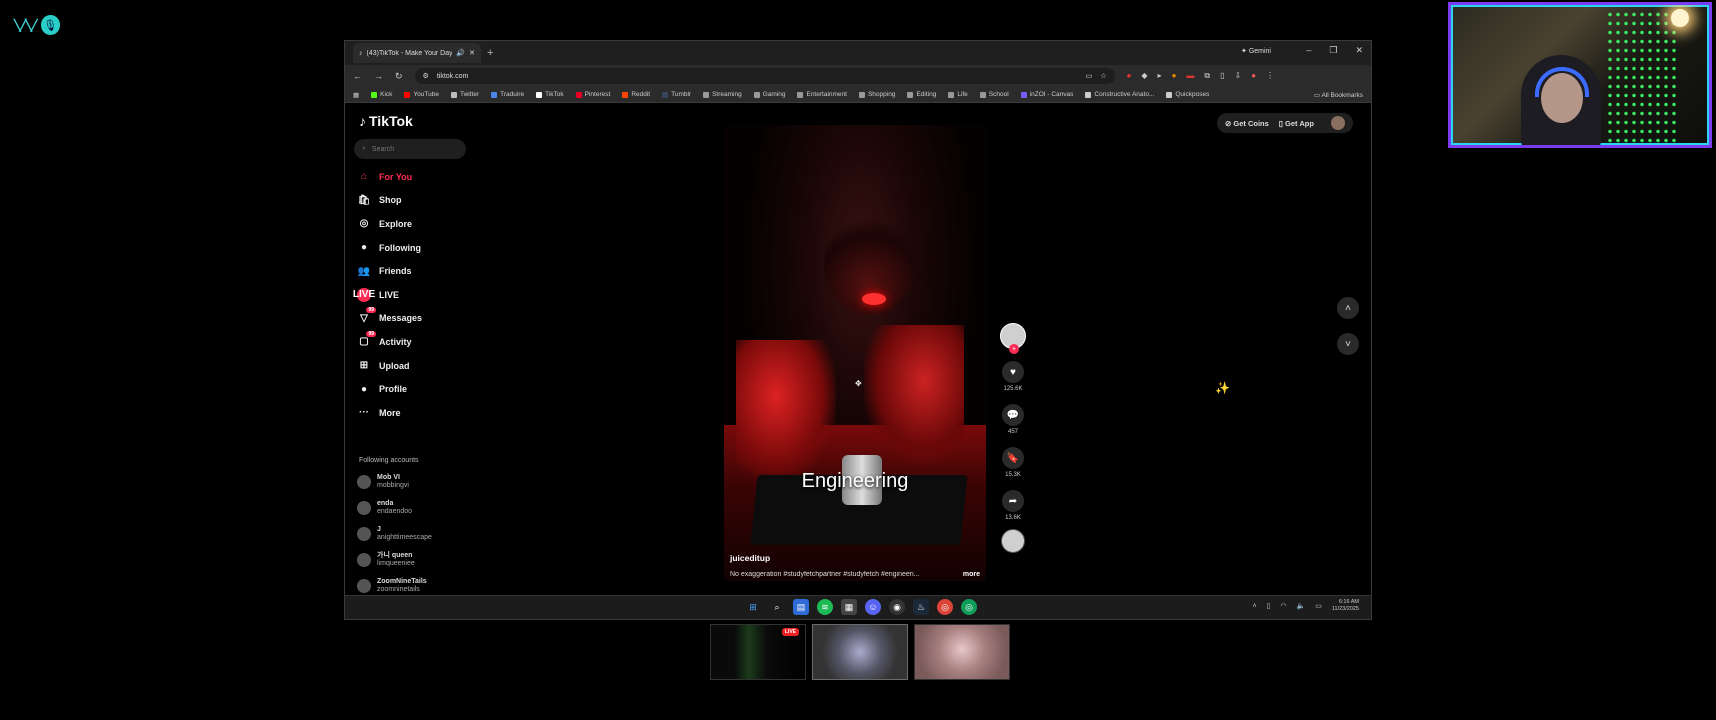 The width and height of the screenshot is (1716, 720). I want to click on bookmark-item: School, so click(994, 94).